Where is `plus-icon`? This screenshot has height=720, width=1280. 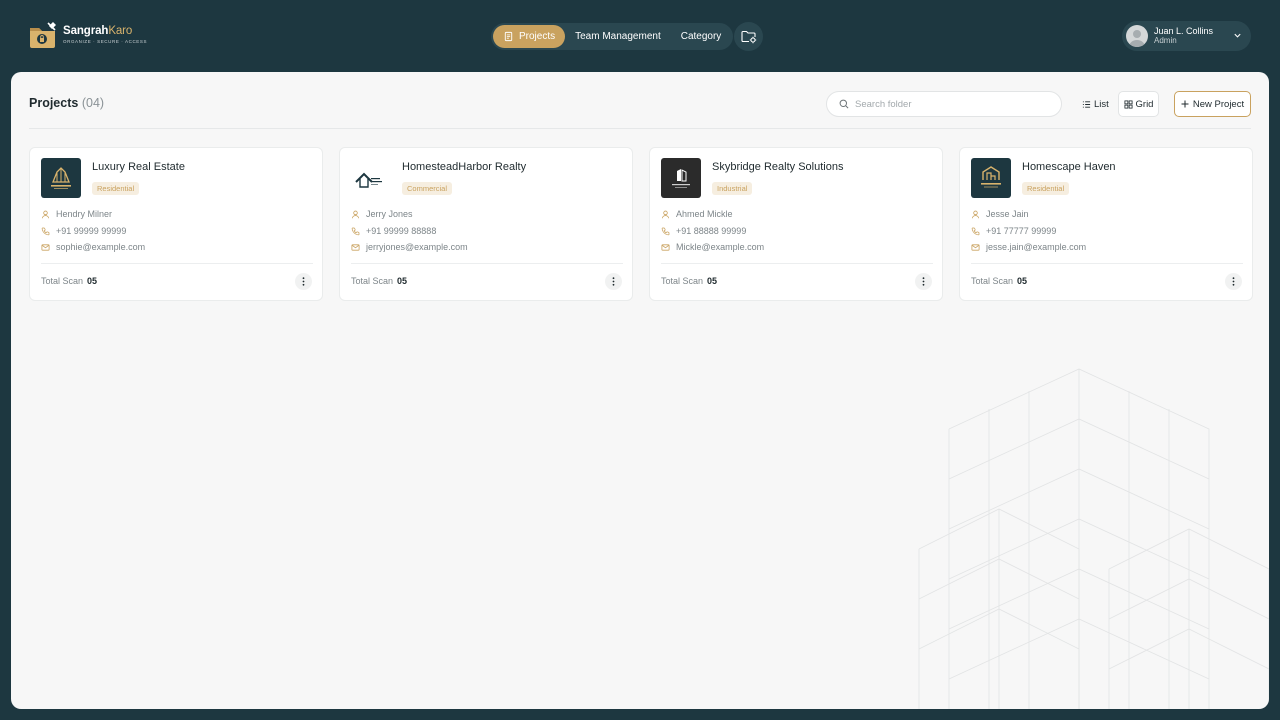
plus-icon is located at coordinates (1185, 104).